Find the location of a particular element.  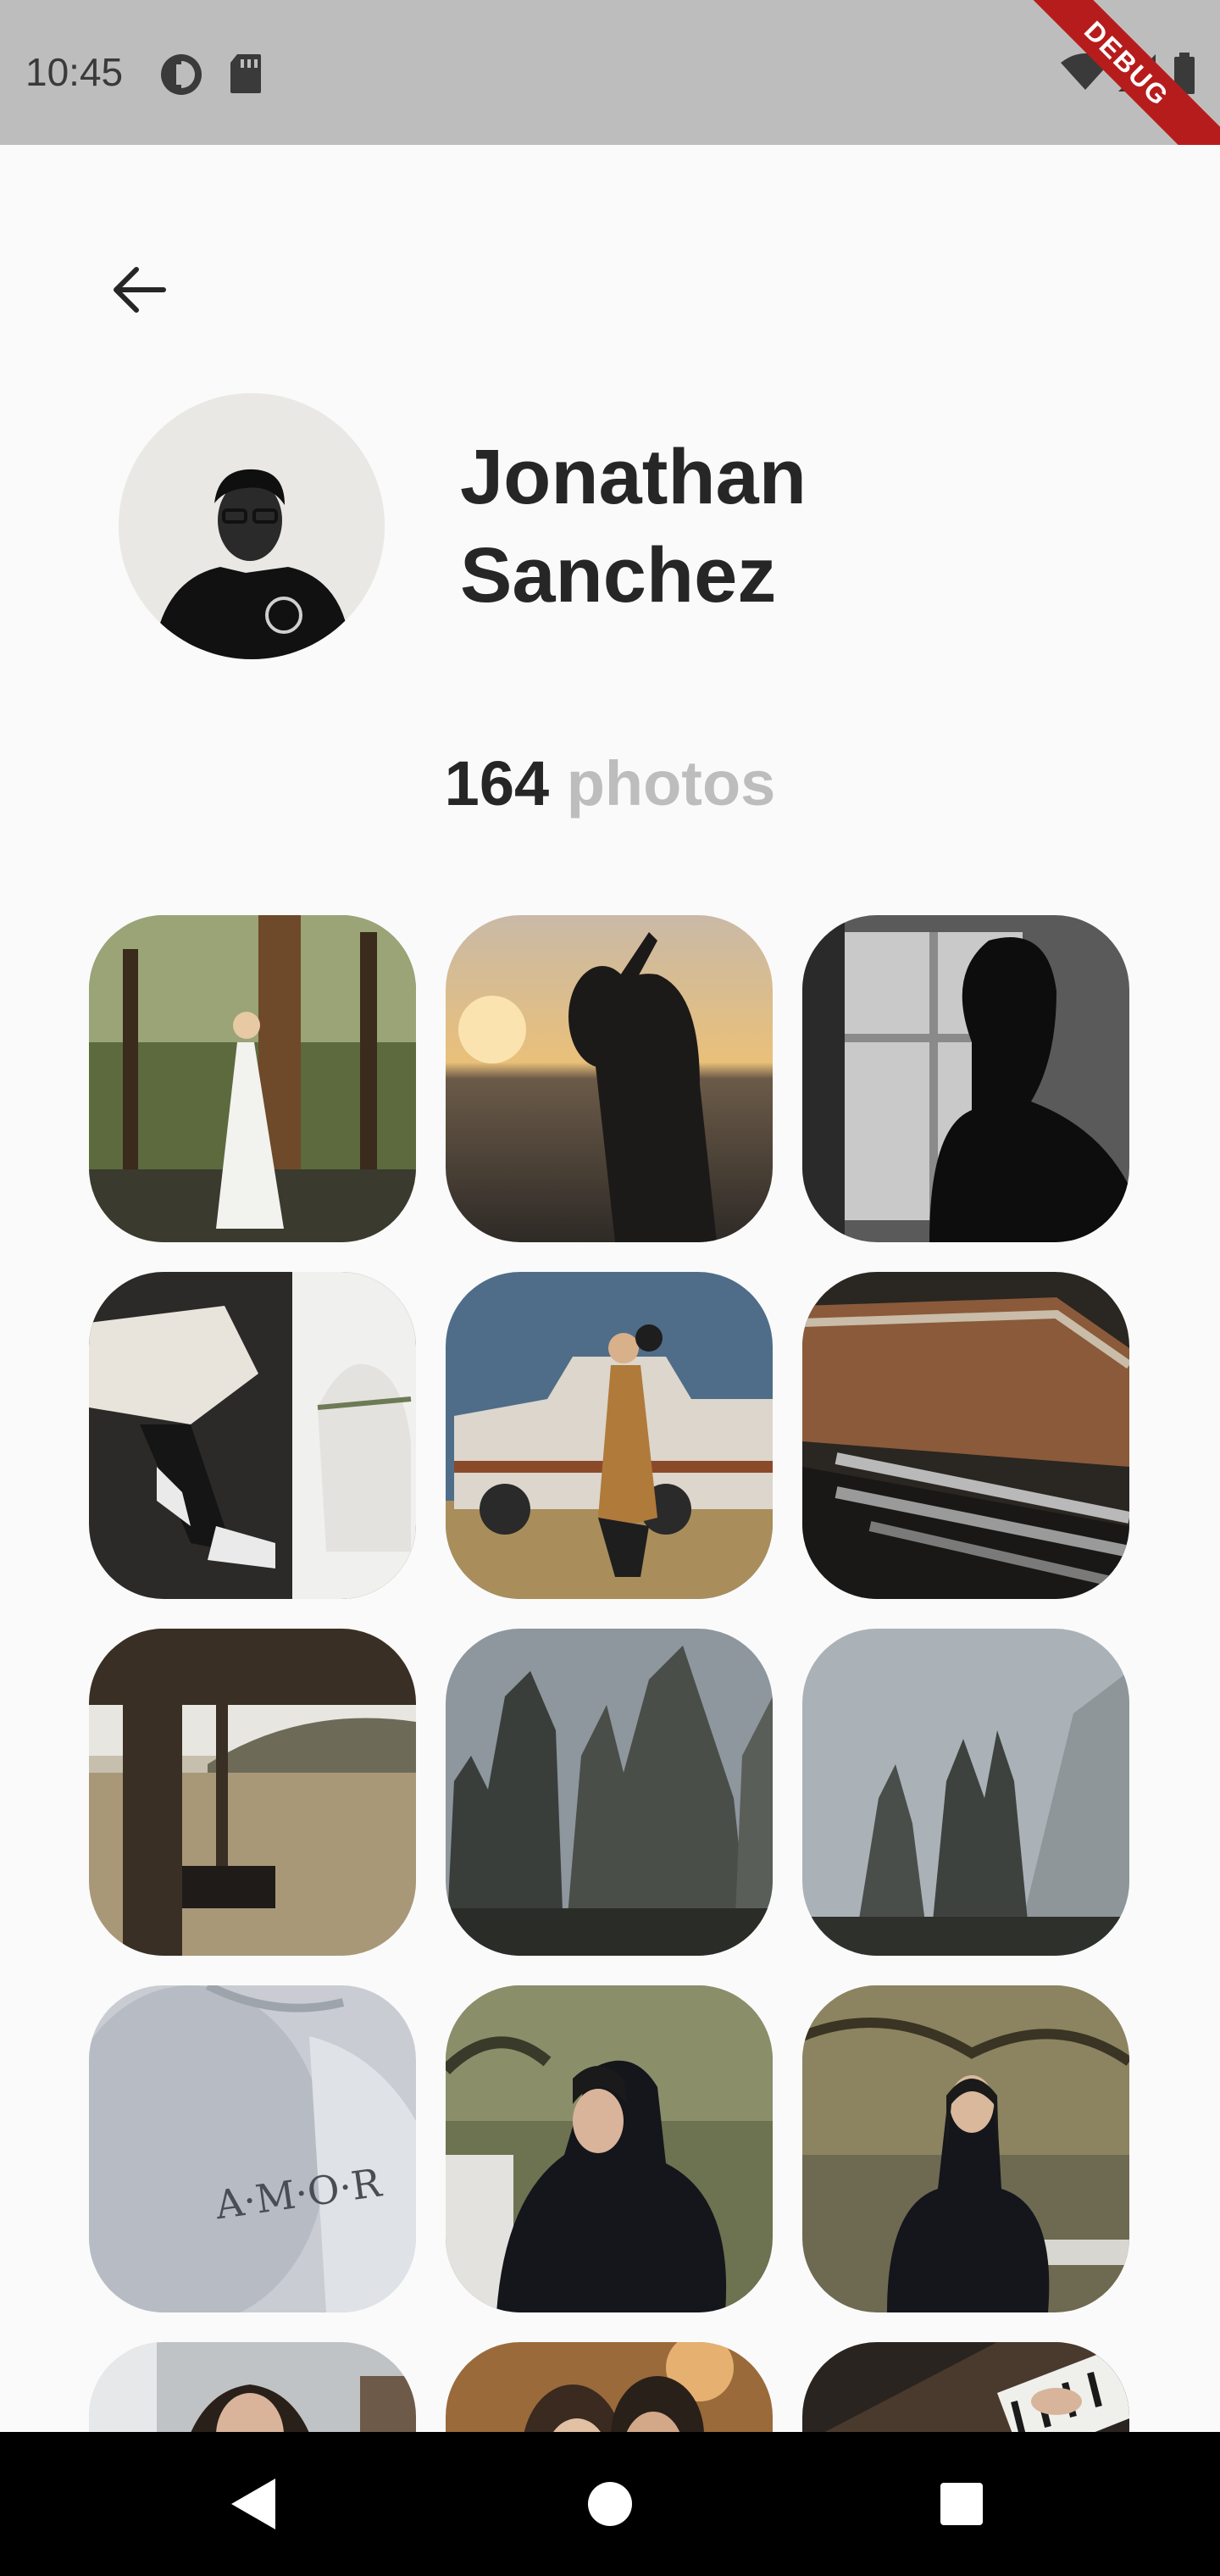

avatar is located at coordinates (252, 526).